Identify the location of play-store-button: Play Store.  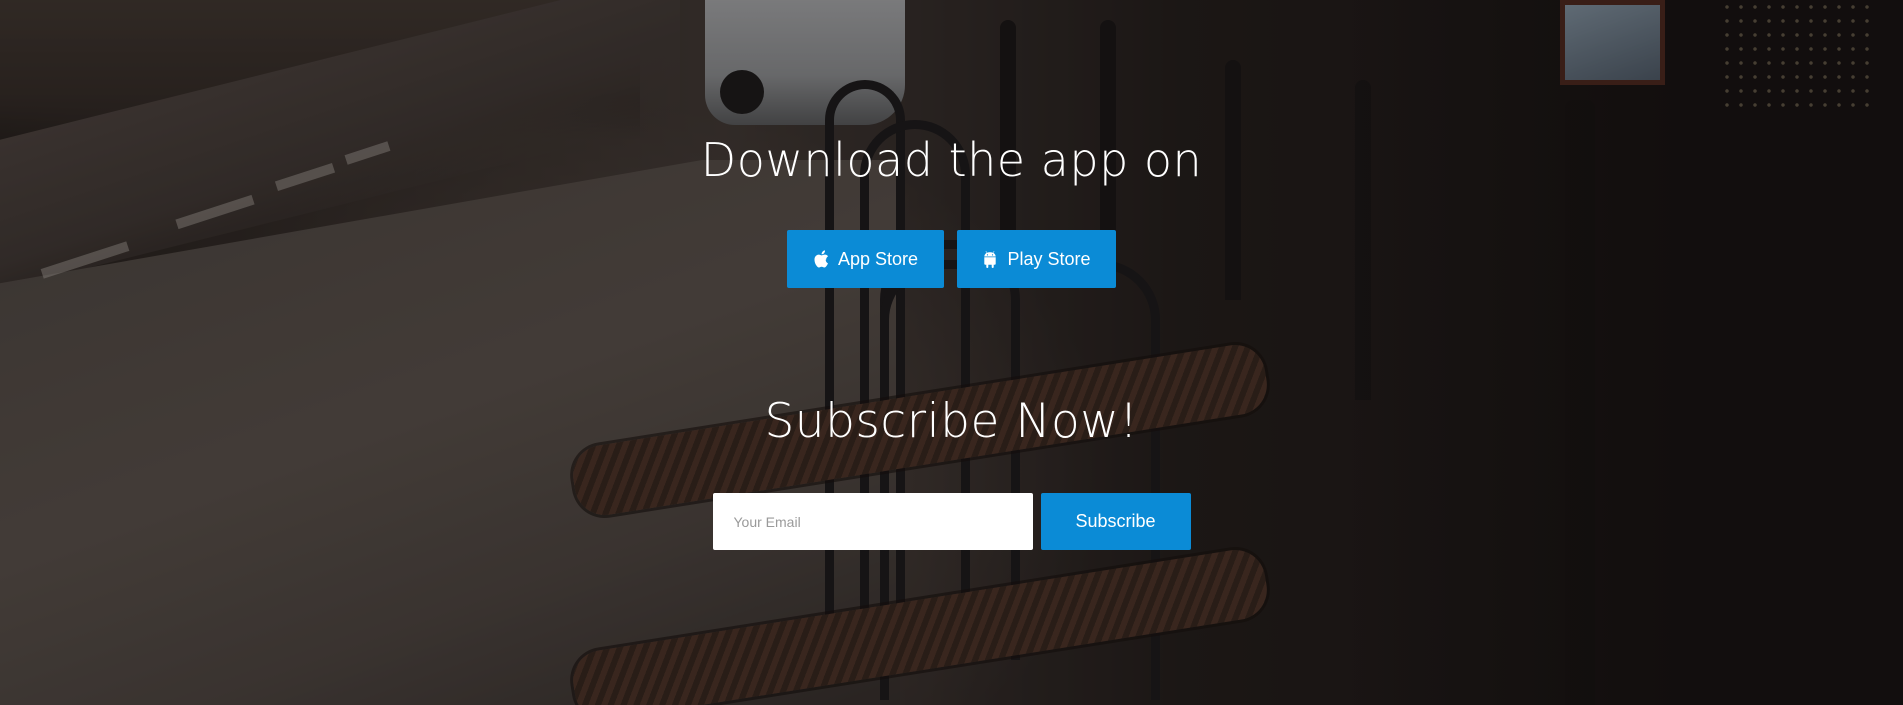
(1036, 259).